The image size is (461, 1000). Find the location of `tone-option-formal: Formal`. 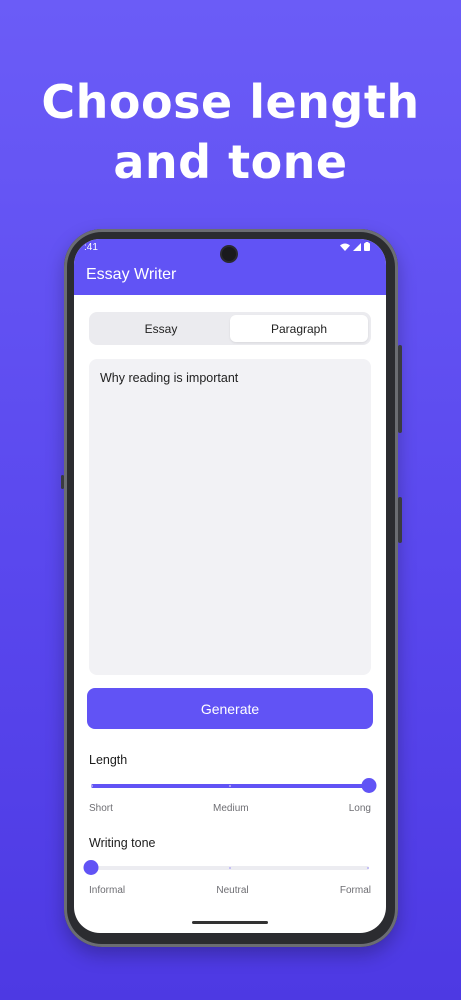

tone-option-formal: Formal is located at coordinates (355, 890).